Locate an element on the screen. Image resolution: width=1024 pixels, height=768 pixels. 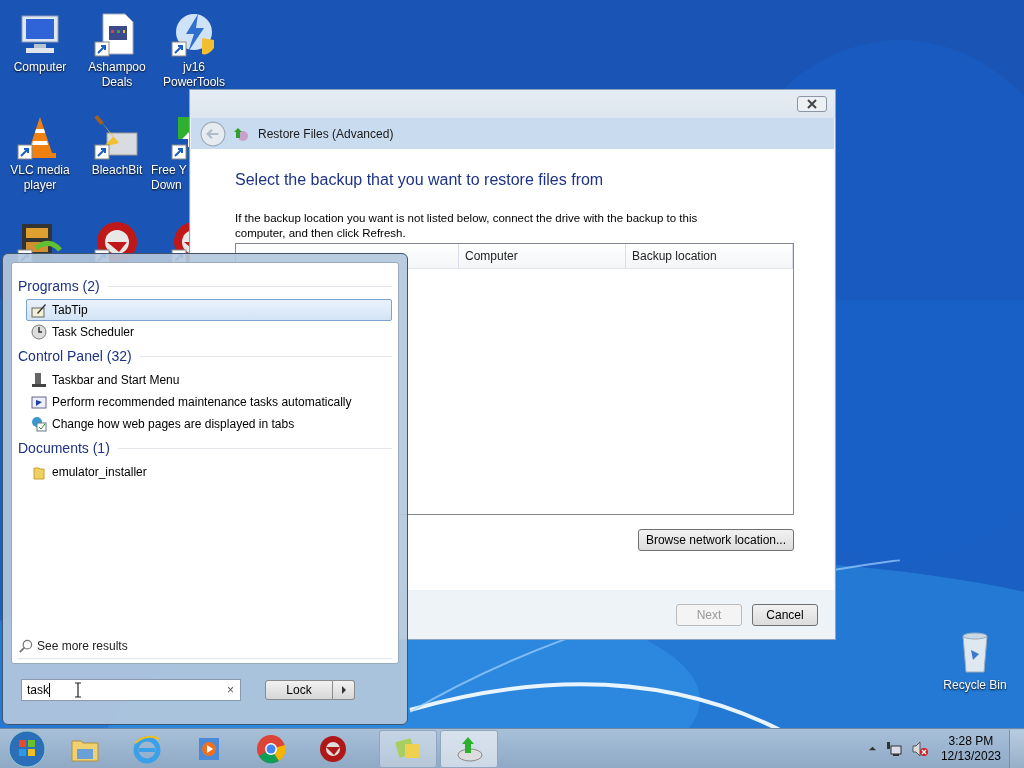
desktop-icon-label: Down is located at coordinates (166, 185).